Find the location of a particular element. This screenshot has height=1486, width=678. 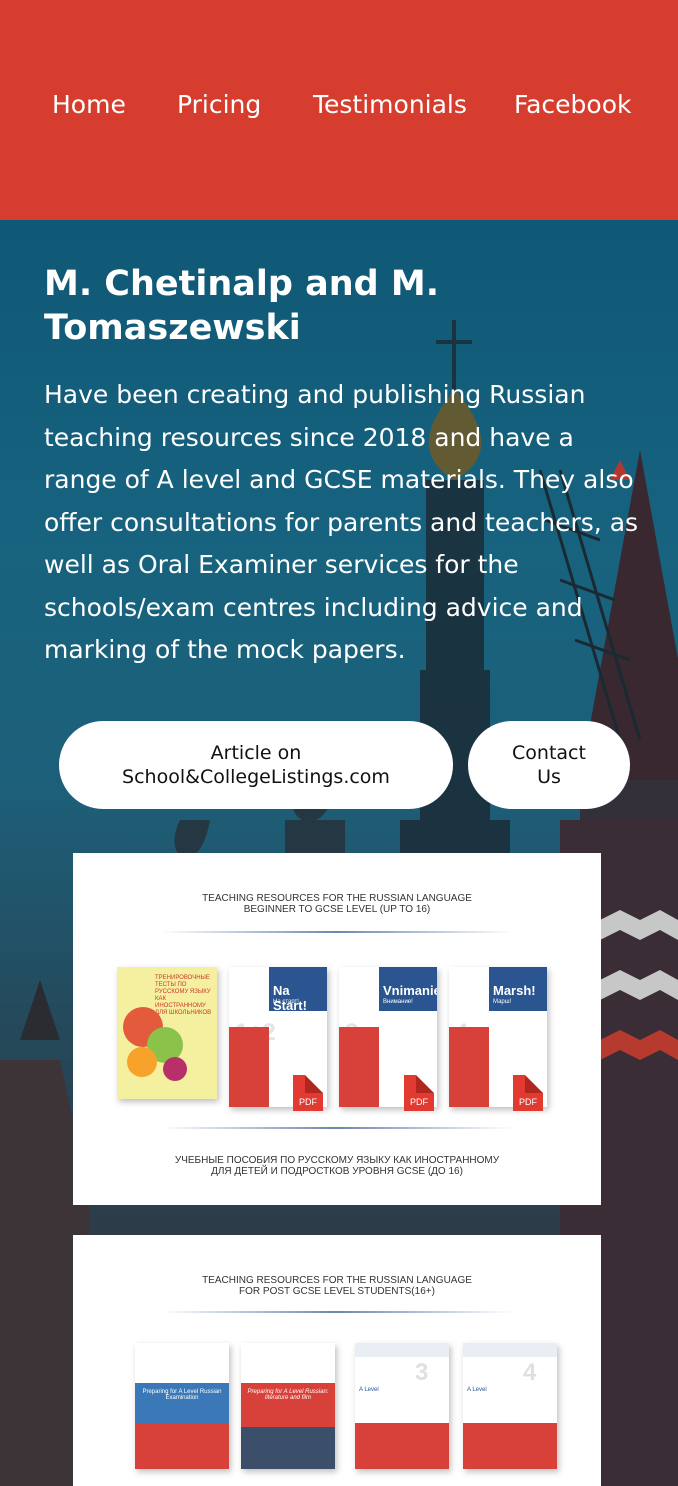

book-subtitle: Внимание! is located at coordinates (398, 1002).